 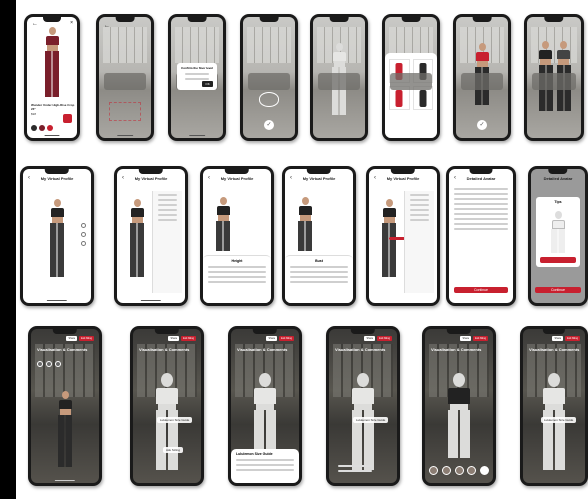 I want to click on model-figure, so click(x=52, y=62).